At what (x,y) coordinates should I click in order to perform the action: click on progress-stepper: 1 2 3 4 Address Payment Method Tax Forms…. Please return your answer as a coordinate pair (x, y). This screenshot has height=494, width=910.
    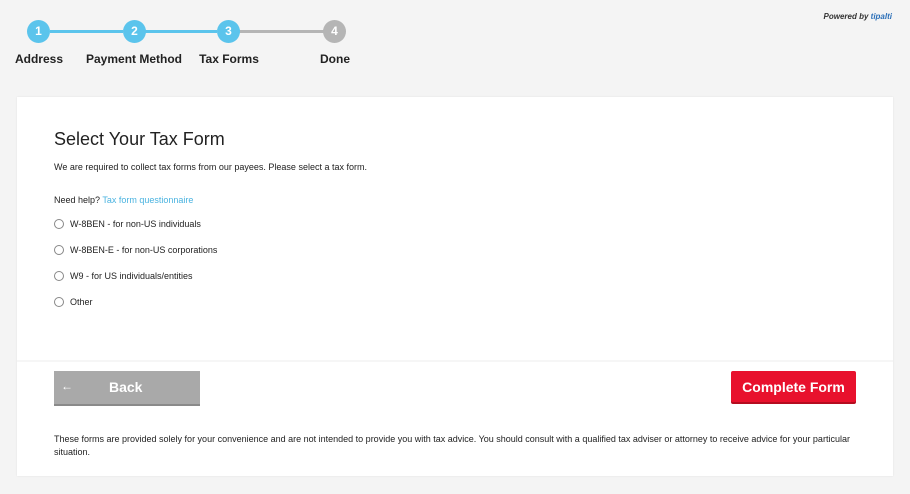
    Looking at the image, I should click on (190, 40).